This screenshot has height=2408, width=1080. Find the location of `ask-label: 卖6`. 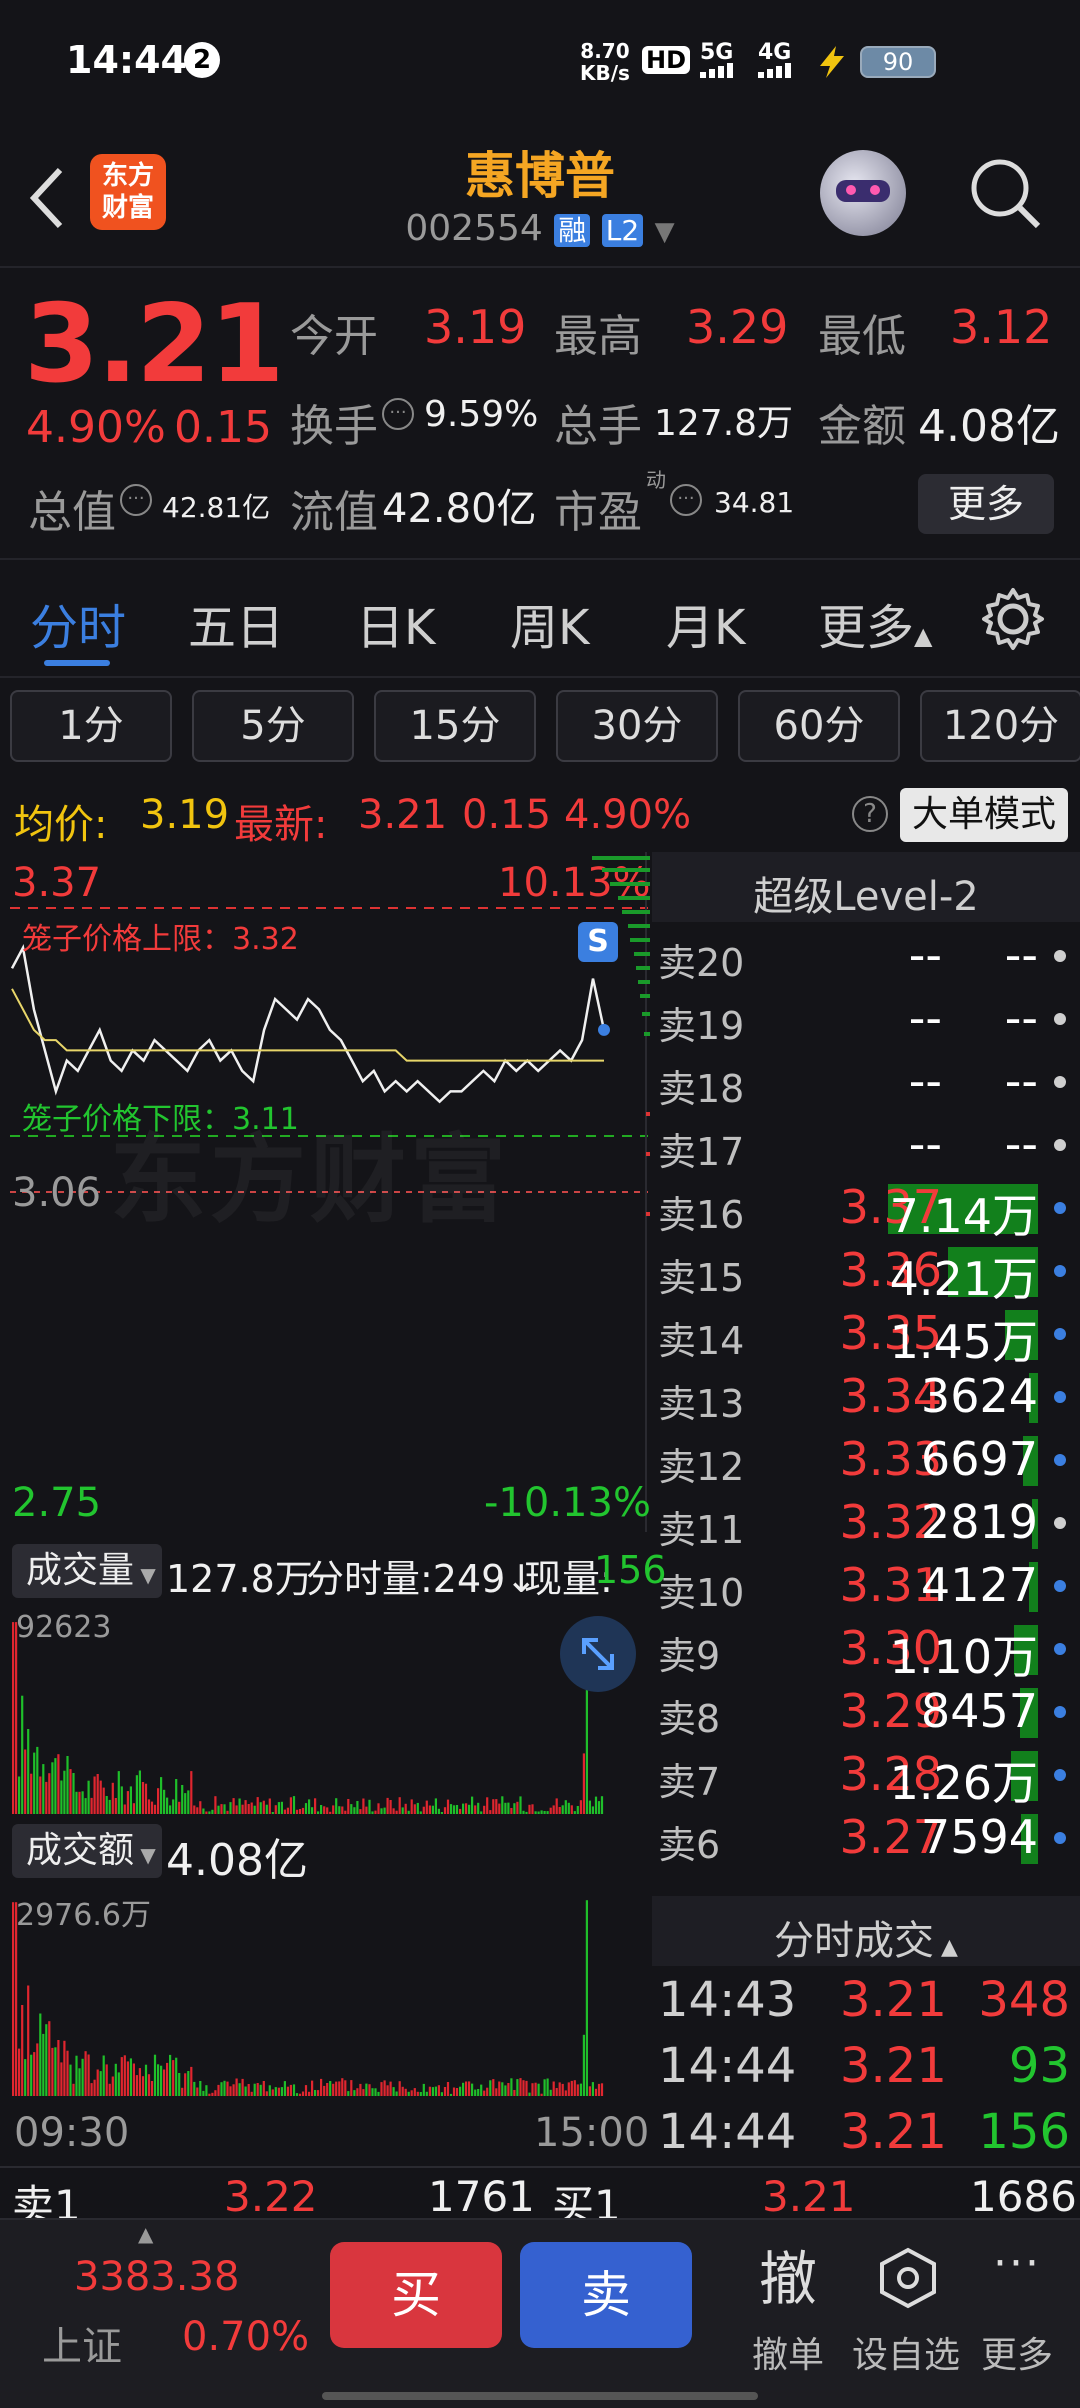

ask-label: 卖6 is located at coordinates (689, 1845).